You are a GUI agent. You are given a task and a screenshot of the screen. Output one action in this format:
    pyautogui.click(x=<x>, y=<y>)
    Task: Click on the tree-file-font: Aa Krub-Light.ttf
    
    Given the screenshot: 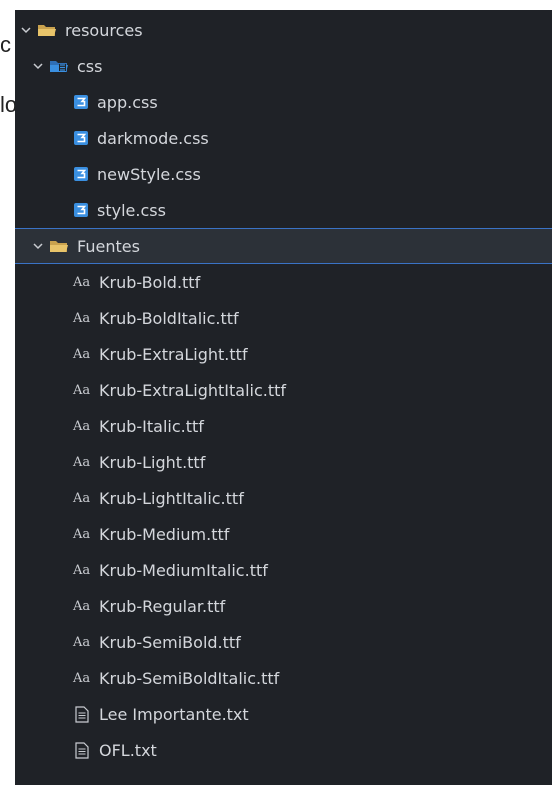 What is the action you would take?
    pyautogui.click(x=283, y=462)
    